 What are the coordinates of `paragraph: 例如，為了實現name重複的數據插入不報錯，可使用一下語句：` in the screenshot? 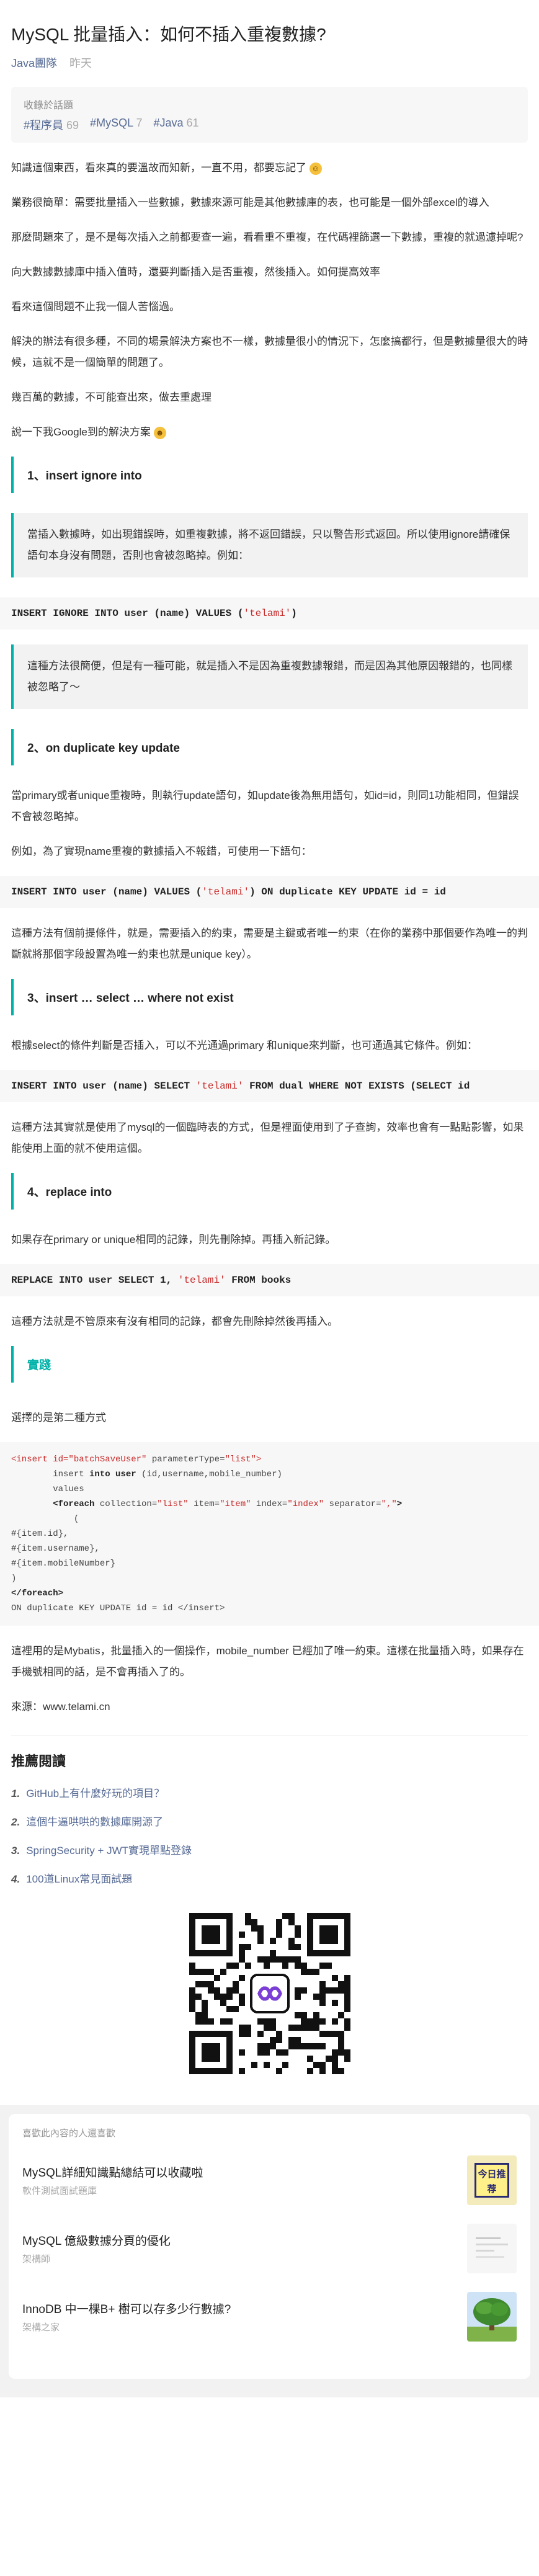 It's located at (161, 851).